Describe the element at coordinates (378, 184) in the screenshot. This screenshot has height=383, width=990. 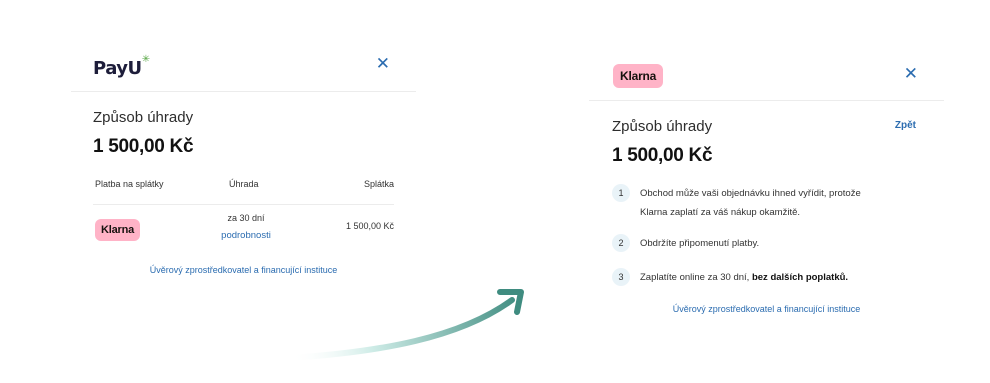
I see `column-header-installment-amount: Splátka` at that location.